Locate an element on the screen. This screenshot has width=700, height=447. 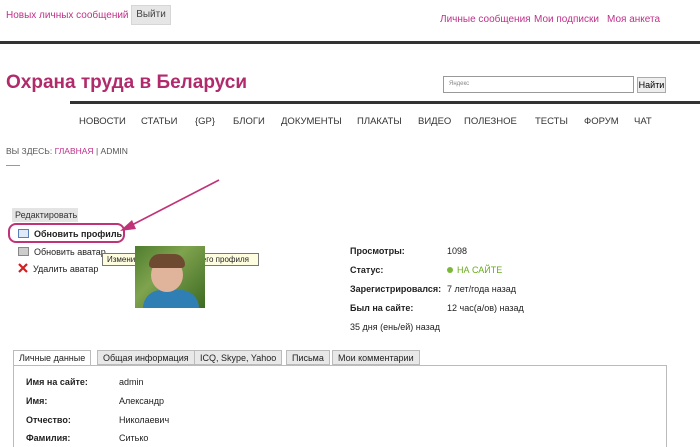
profile-row: Фамилия: Ситько is located at coordinates (87, 438).